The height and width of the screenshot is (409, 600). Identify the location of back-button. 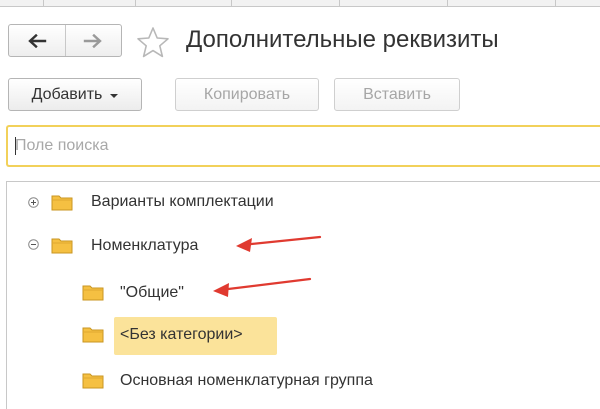
(37, 40).